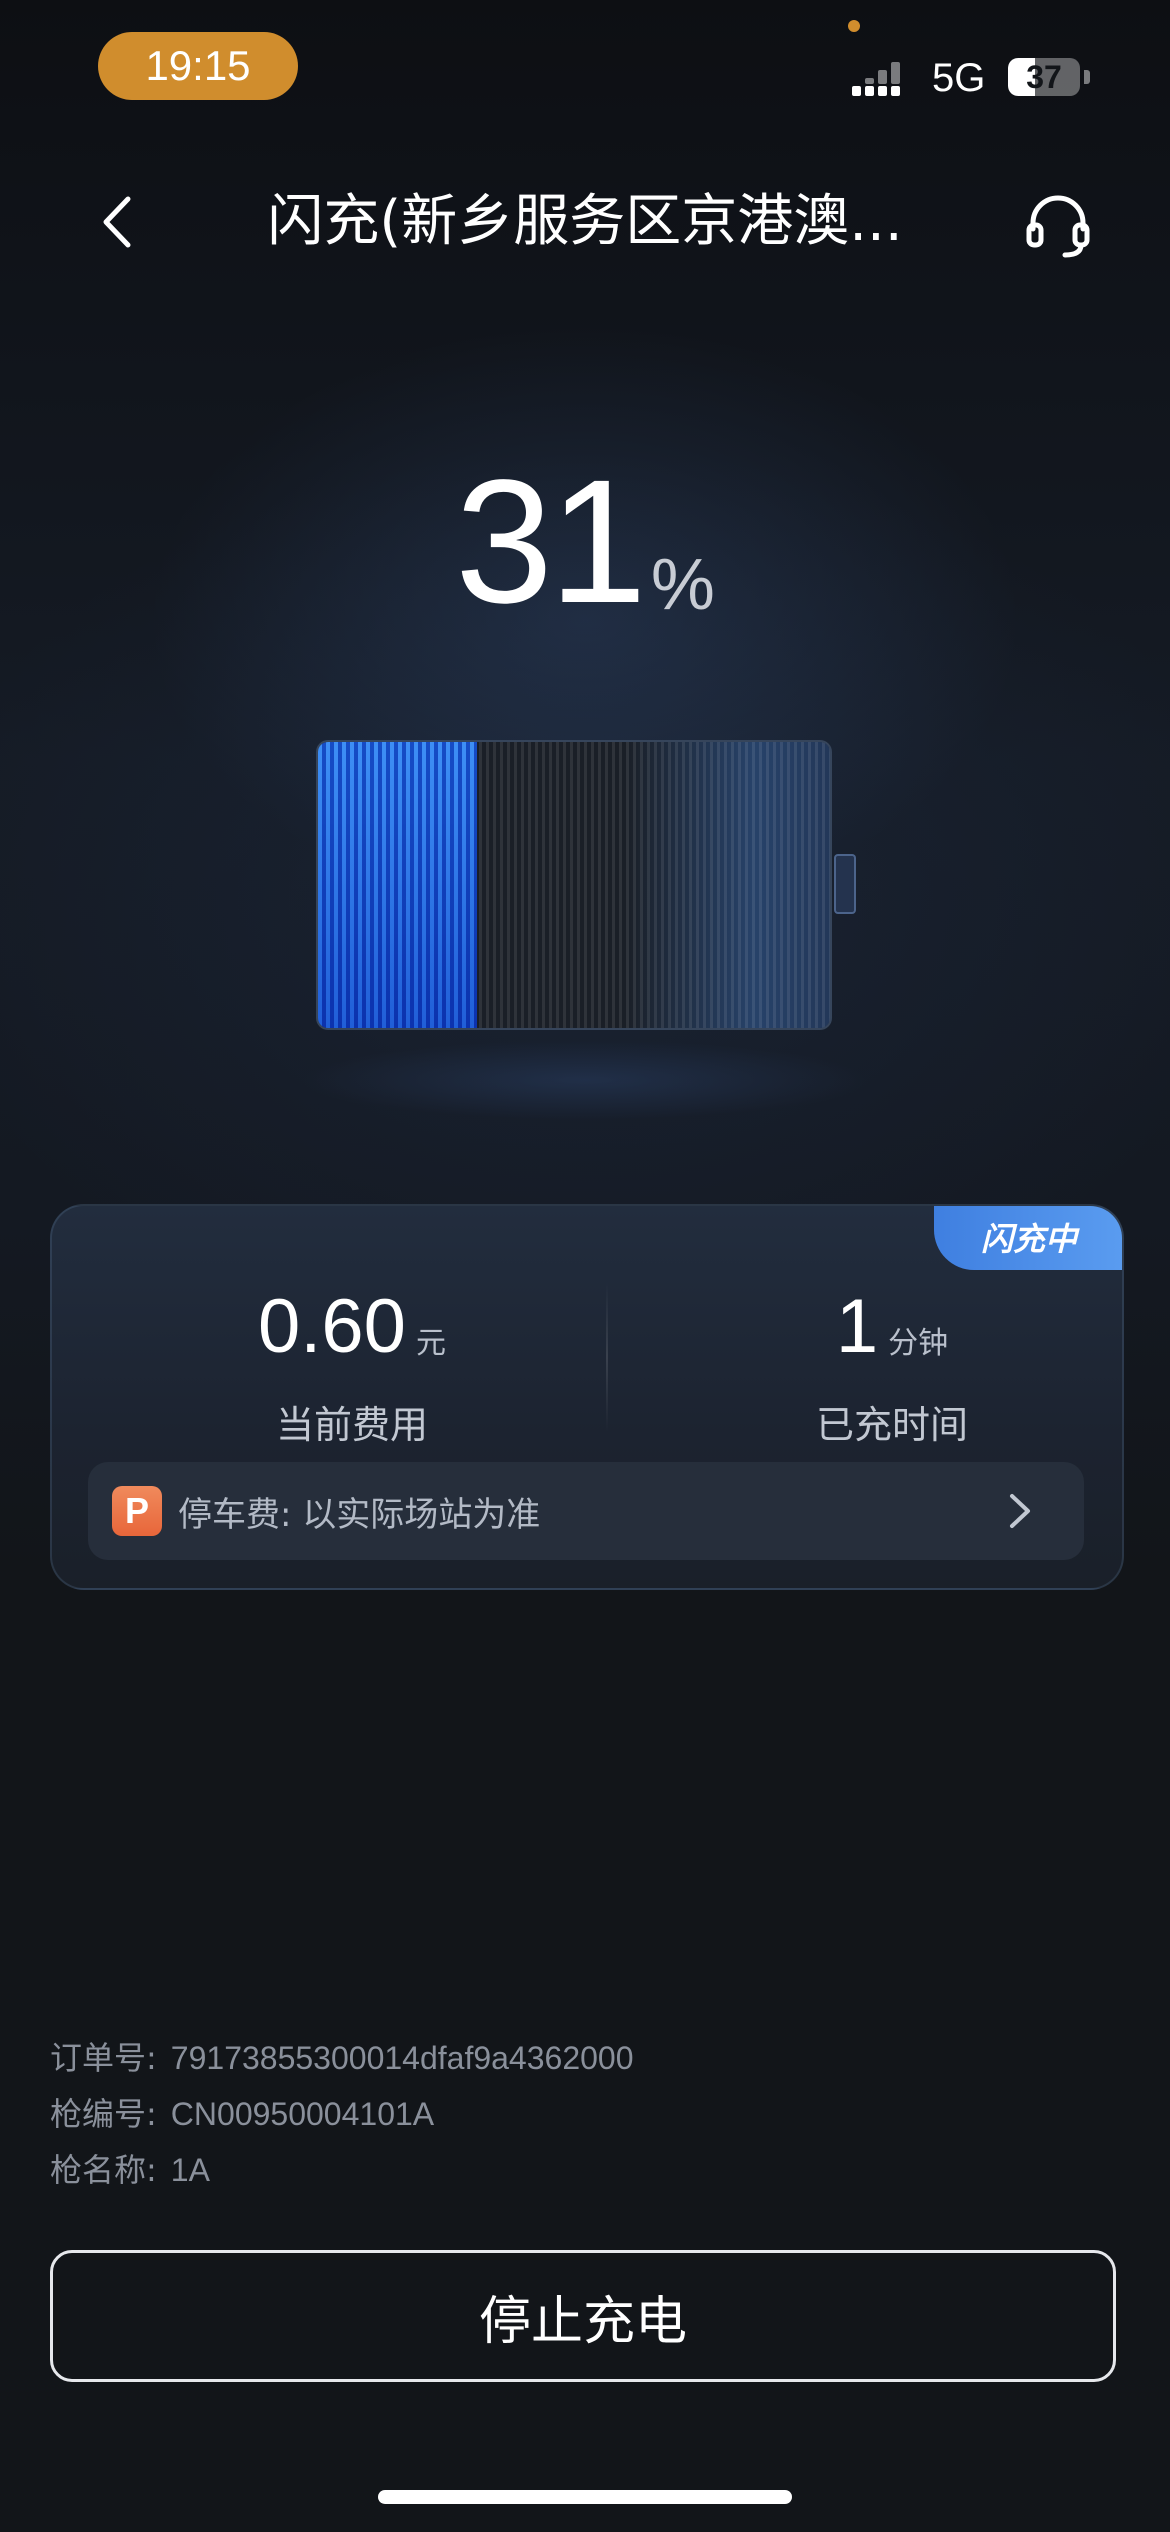 The height and width of the screenshot is (2532, 1170). Describe the element at coordinates (332, 1326) in the screenshot. I see `cost-value: 0.60` at that location.